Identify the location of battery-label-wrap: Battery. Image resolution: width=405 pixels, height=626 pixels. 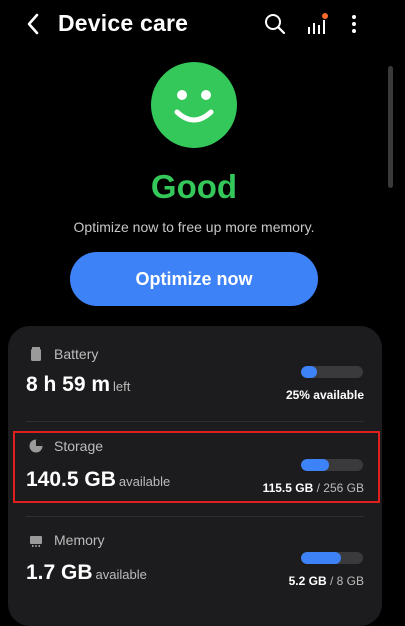
(63, 354).